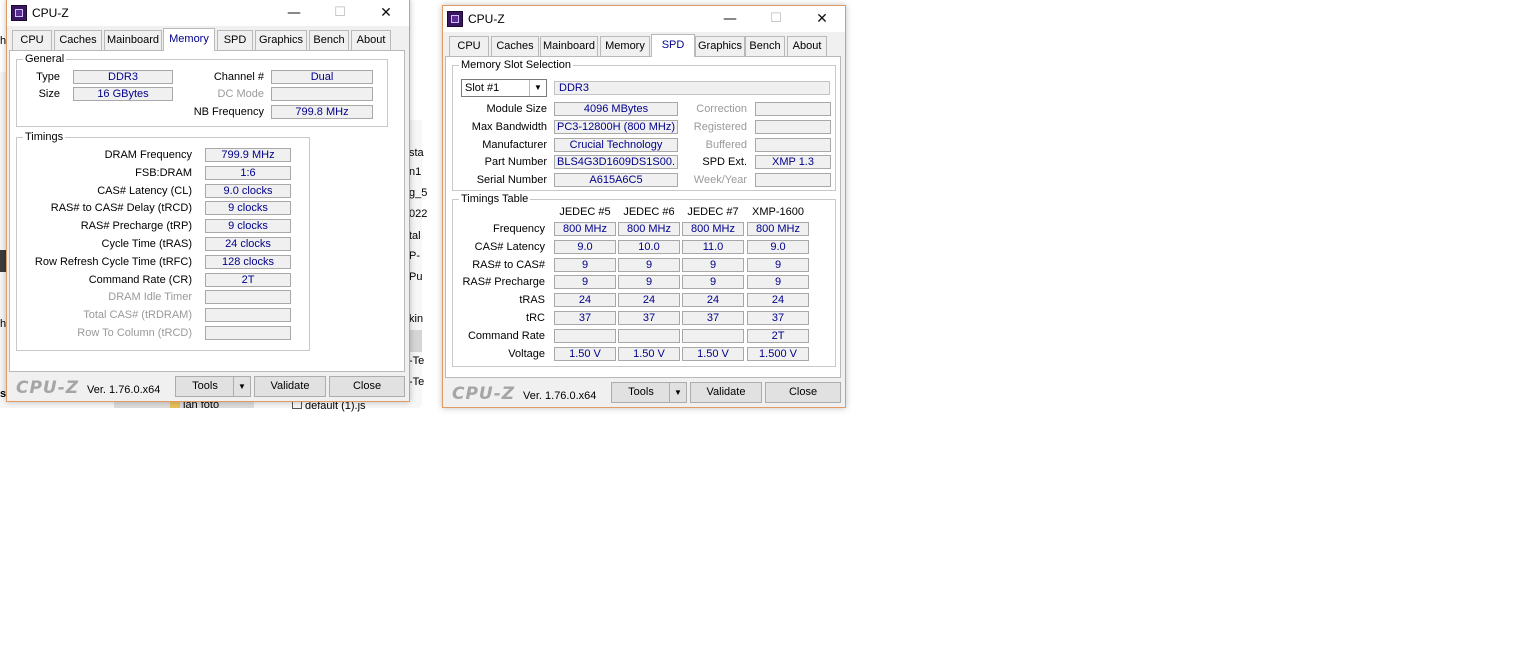 This screenshot has width=1536, height=648. I want to click on nb-frequency-value: 799.8 MHz, so click(322, 112).